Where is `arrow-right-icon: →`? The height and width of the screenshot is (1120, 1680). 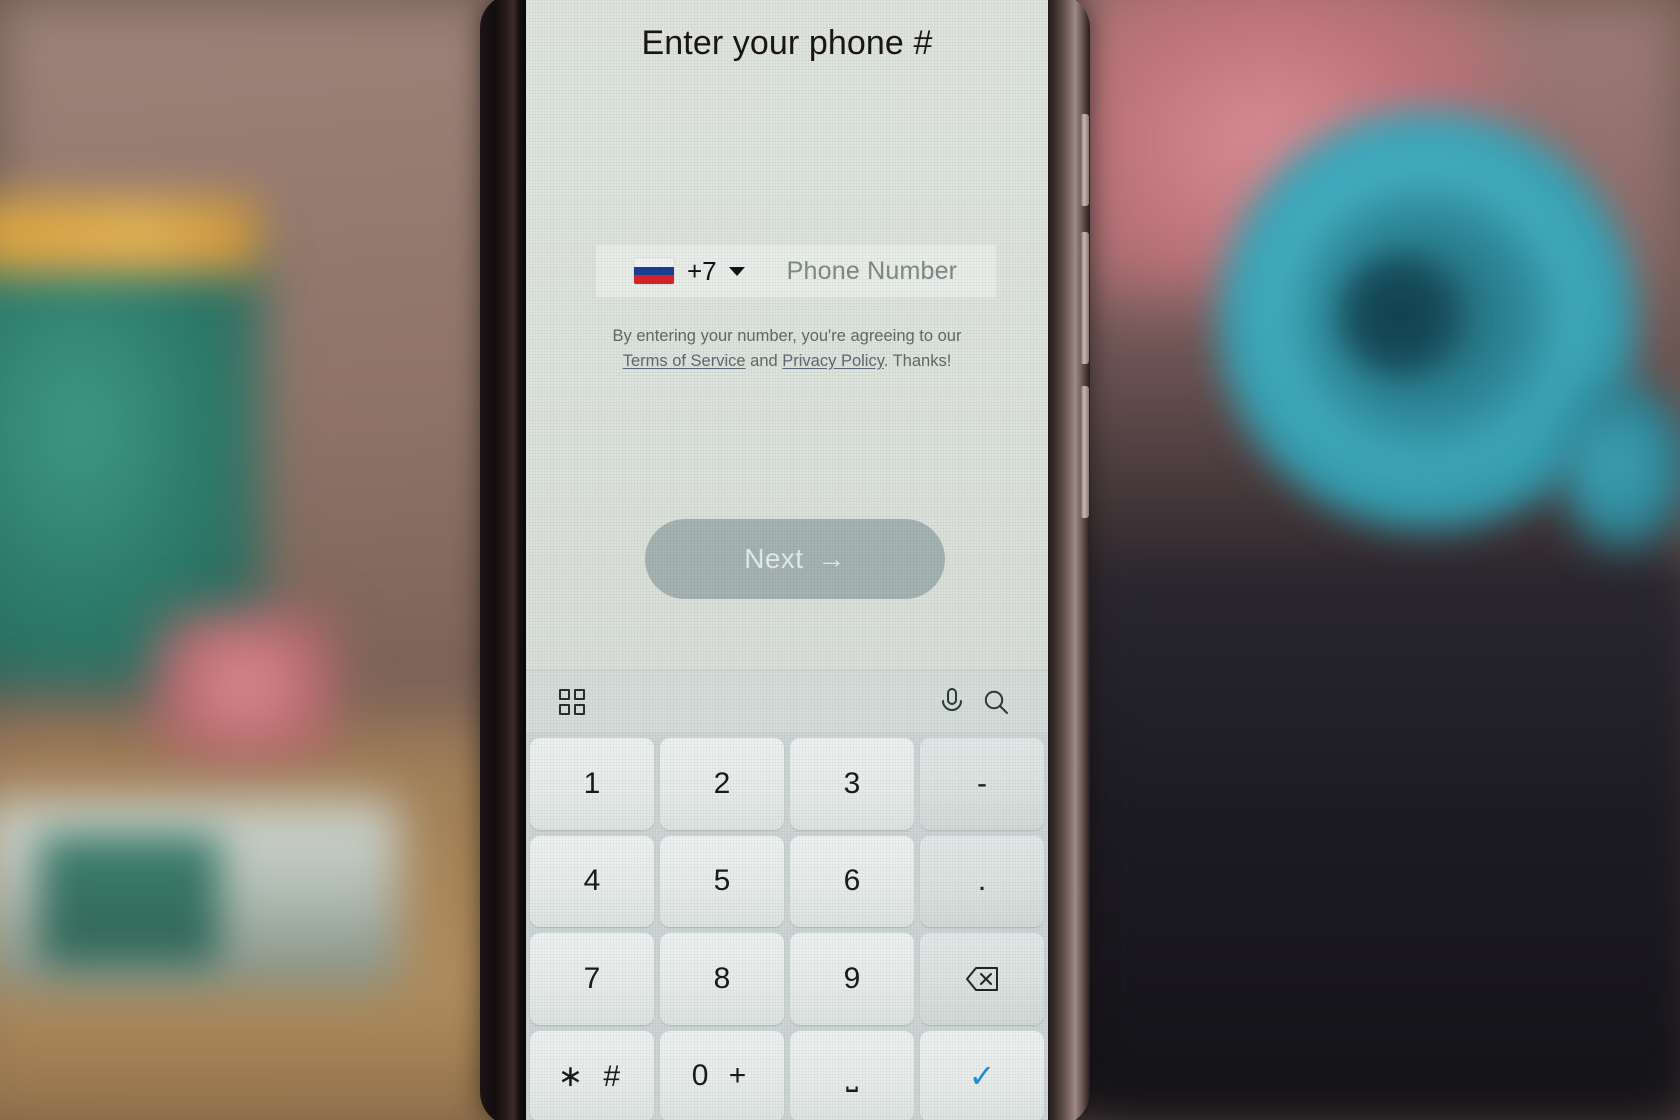
arrow-right-icon: → is located at coordinates (831, 558).